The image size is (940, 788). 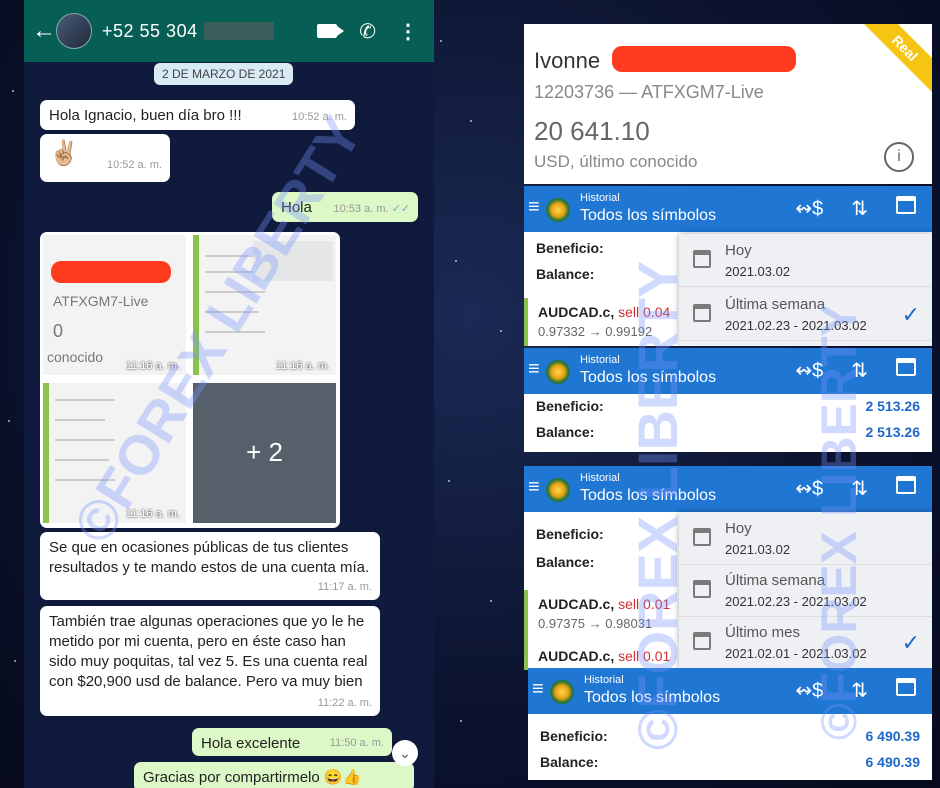 What do you see at coordinates (224, 74) in the screenshot?
I see `date-chip: 2 DE MARZO DE 2021` at bounding box center [224, 74].